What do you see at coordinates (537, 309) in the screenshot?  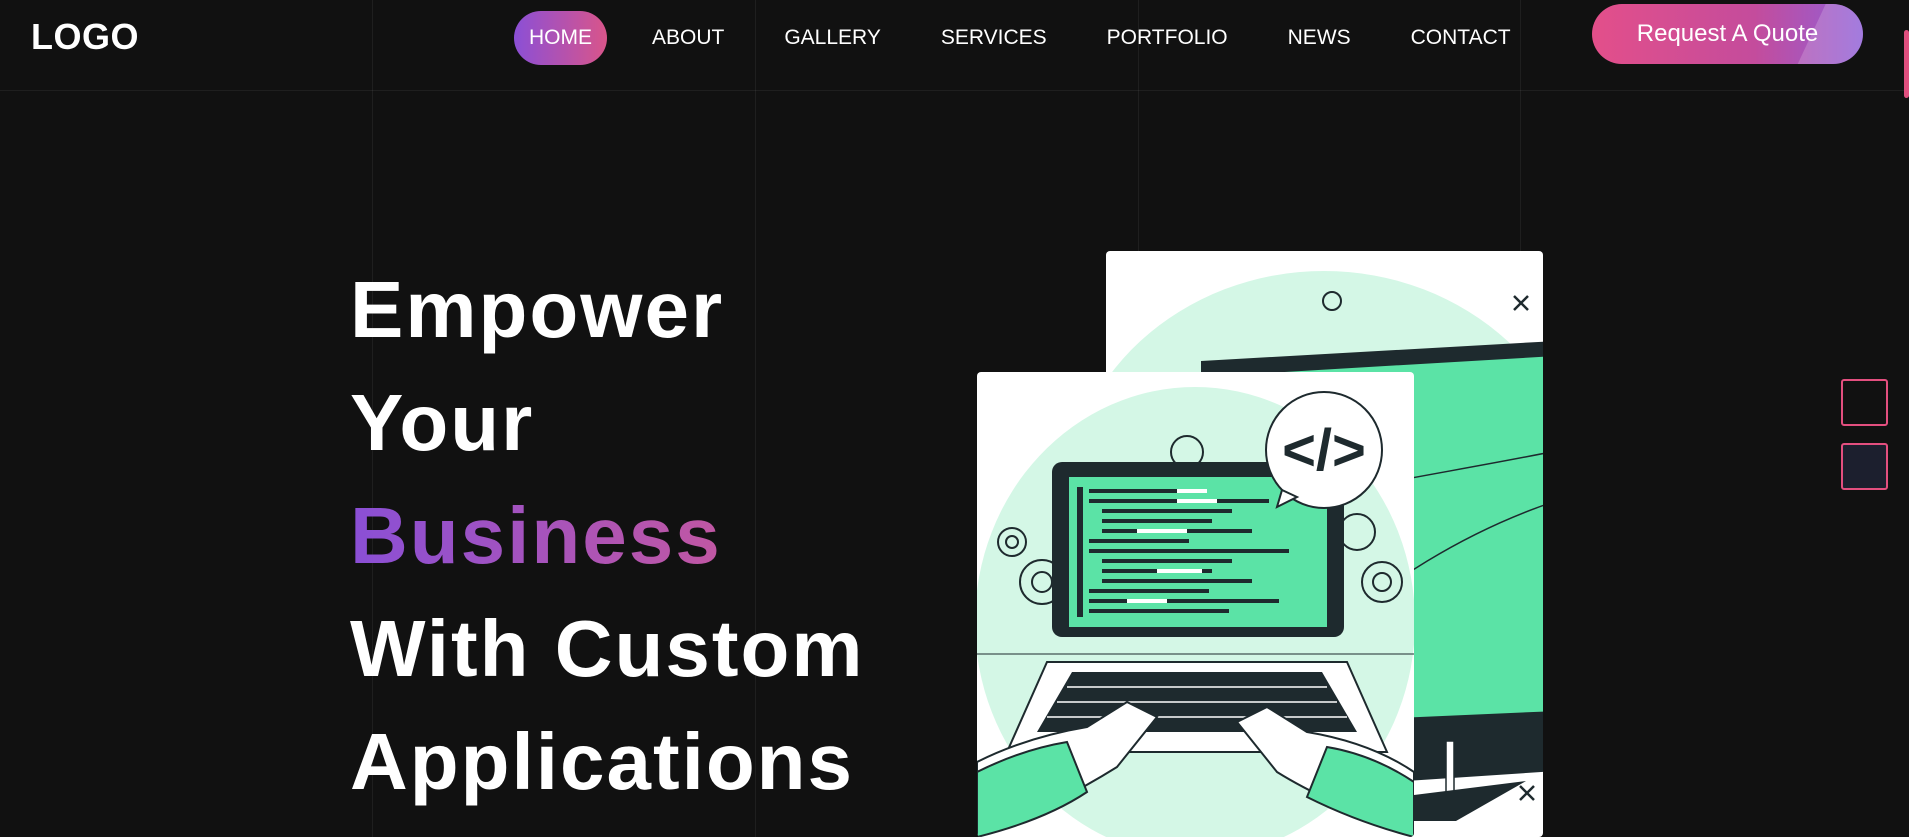 I see `hero-line-1: Empower` at bounding box center [537, 309].